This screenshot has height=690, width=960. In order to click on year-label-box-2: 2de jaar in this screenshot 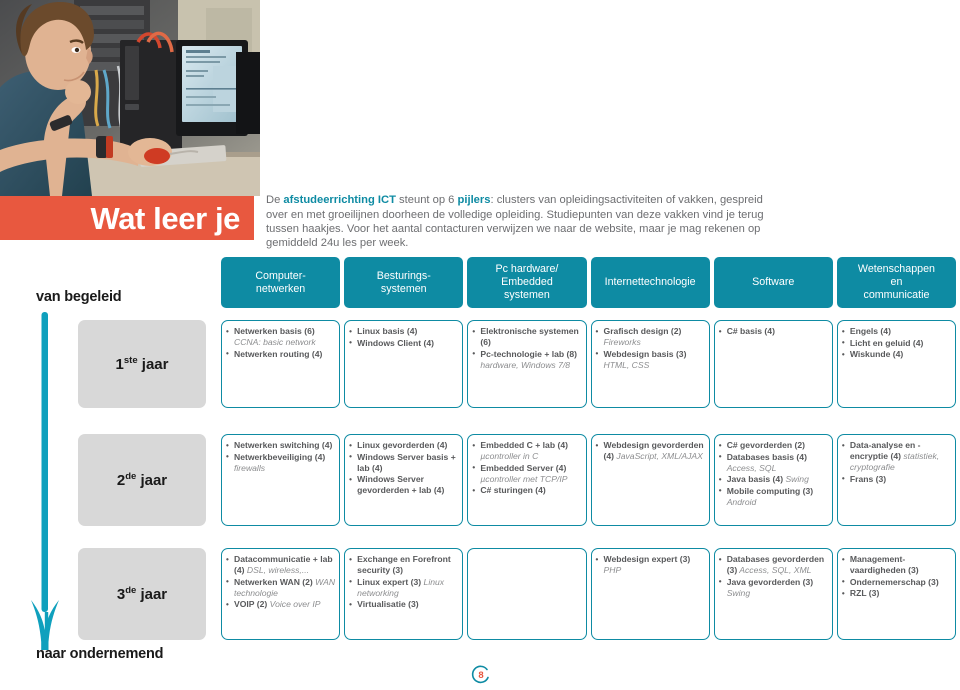, I will do `click(142, 480)`.